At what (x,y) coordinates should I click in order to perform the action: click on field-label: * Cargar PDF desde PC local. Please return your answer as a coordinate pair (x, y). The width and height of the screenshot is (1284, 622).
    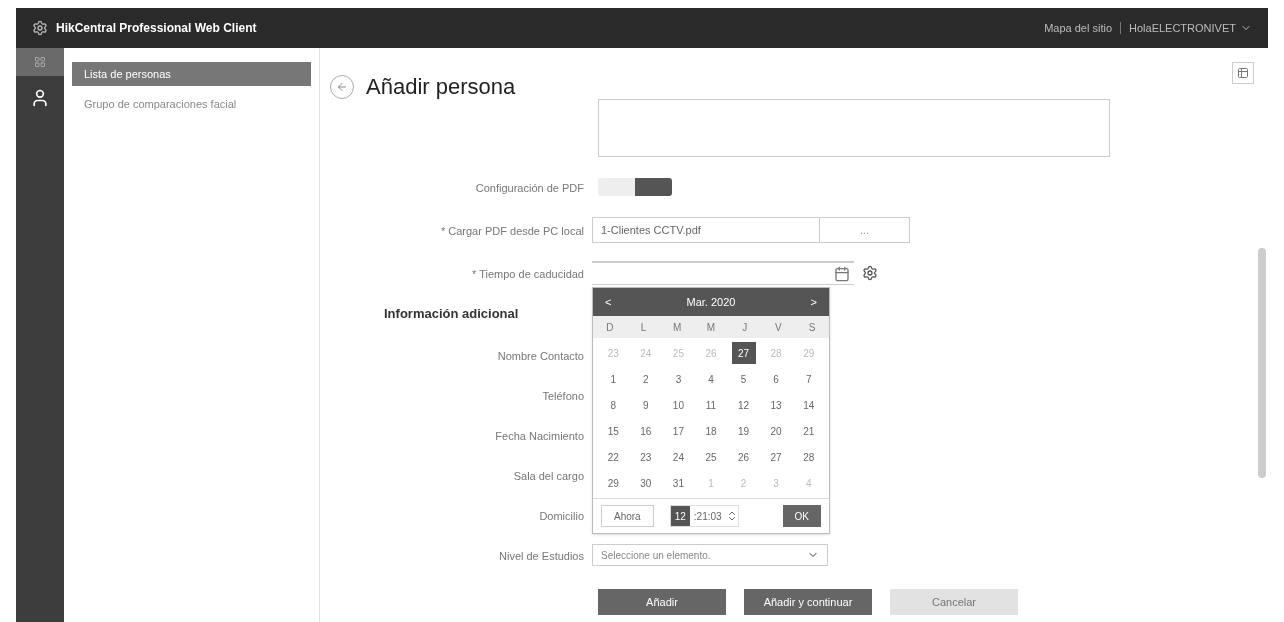
    Looking at the image, I should click on (512, 231).